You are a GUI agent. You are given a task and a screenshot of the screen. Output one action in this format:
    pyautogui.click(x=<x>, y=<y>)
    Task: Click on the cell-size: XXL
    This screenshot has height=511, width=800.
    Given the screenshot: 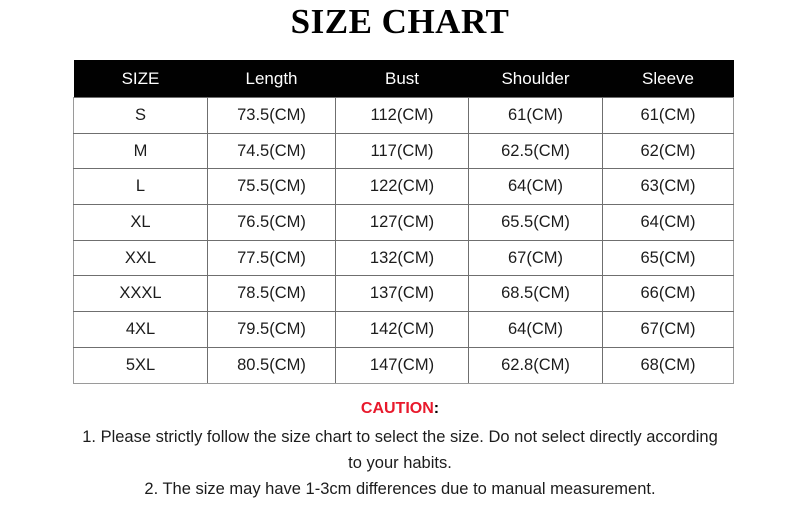 What is the action you would take?
    pyautogui.click(x=140, y=258)
    